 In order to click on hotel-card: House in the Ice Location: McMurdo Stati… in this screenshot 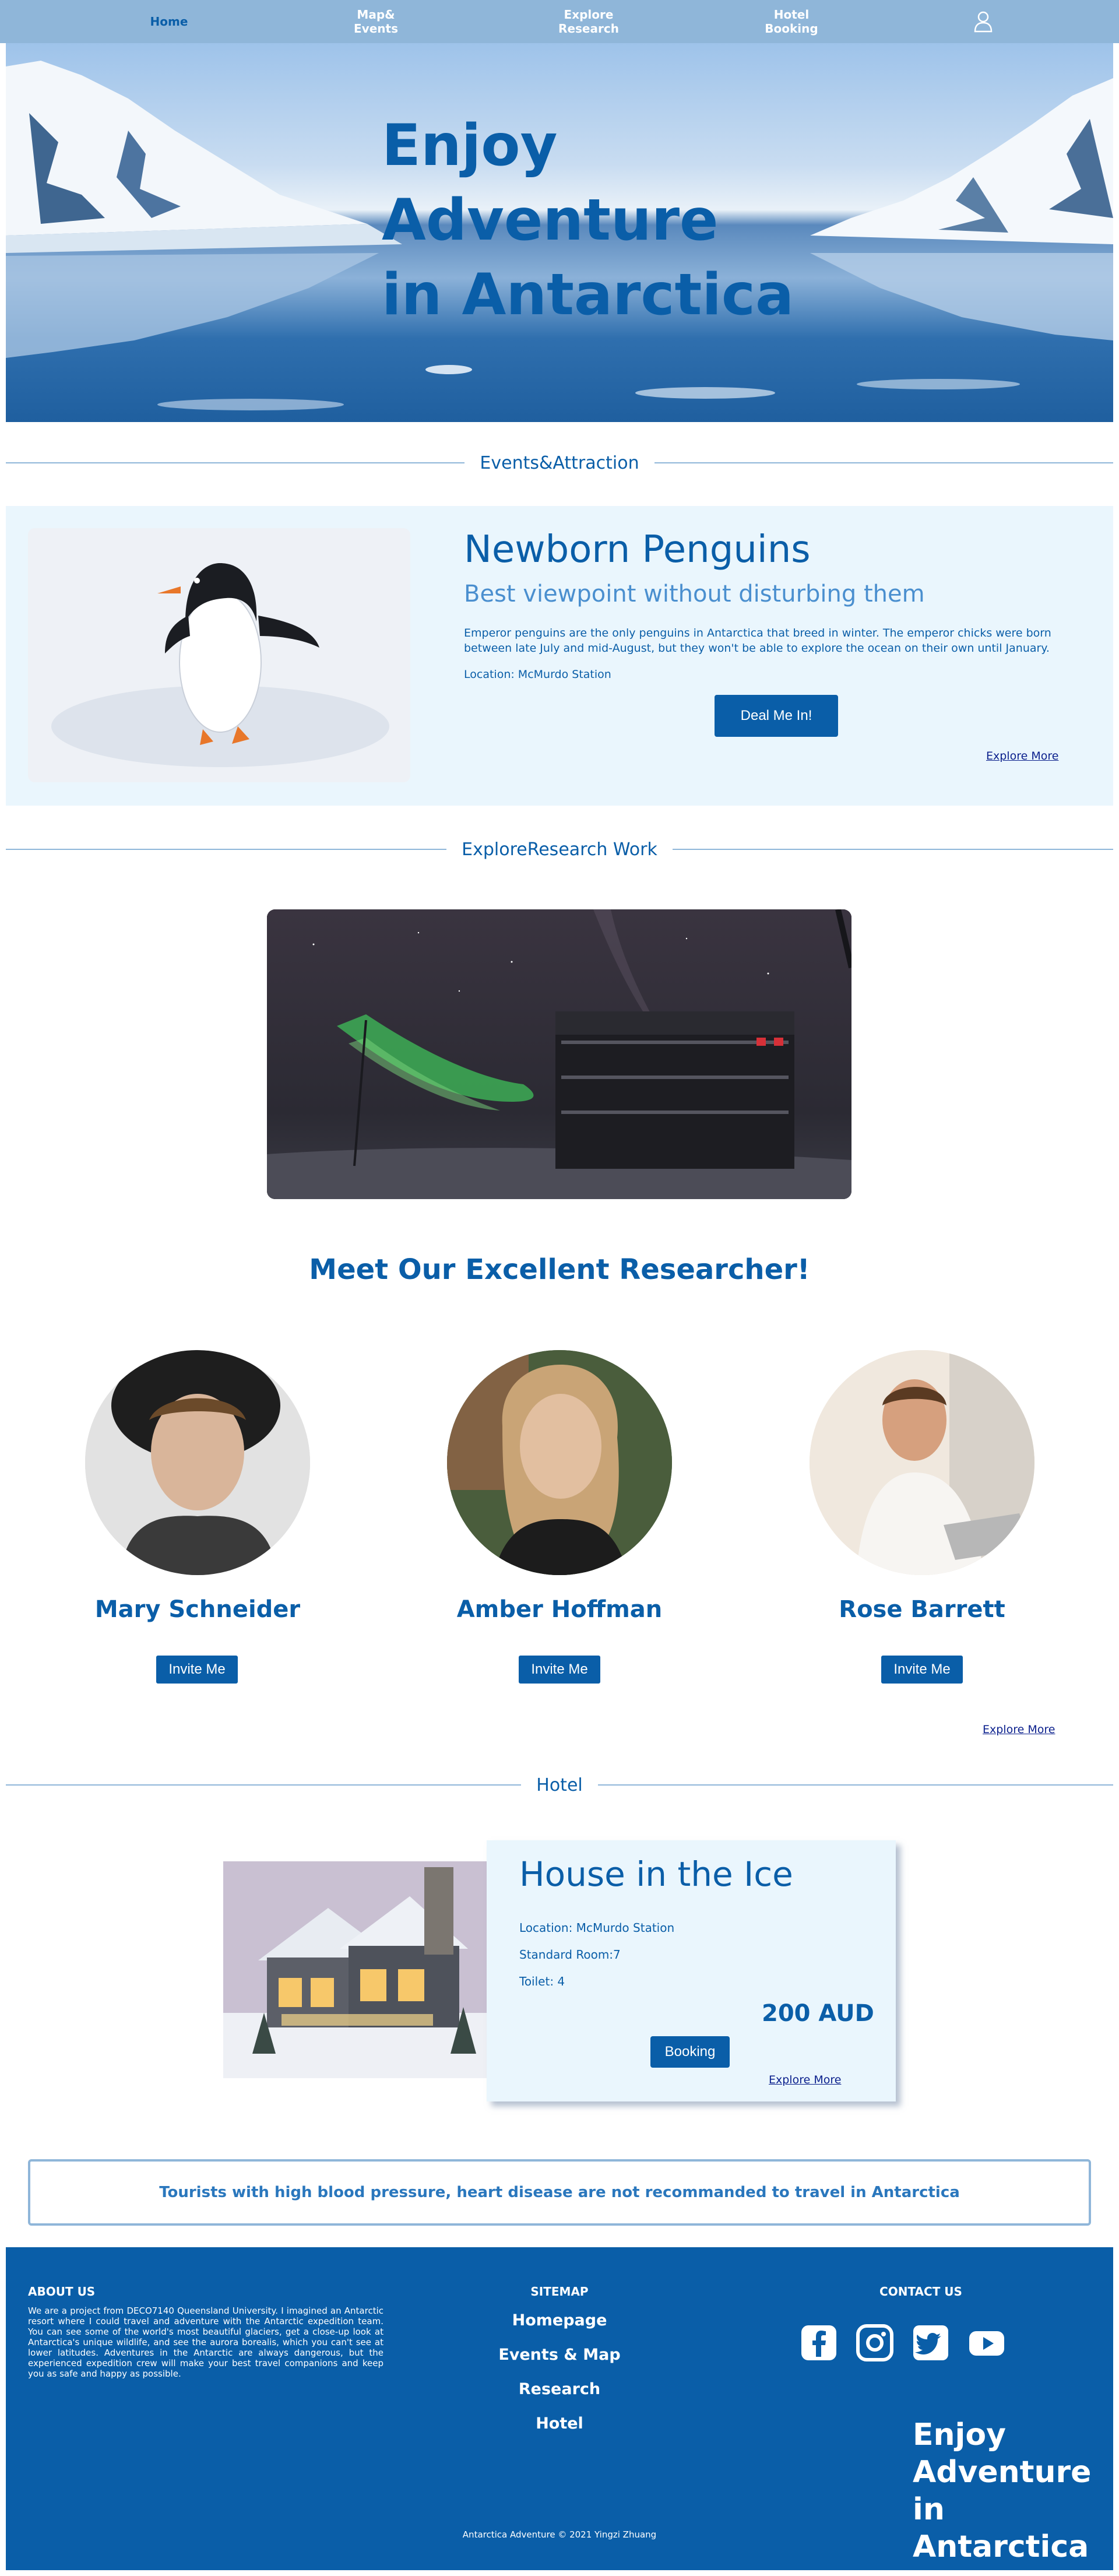, I will do `click(691, 1970)`.